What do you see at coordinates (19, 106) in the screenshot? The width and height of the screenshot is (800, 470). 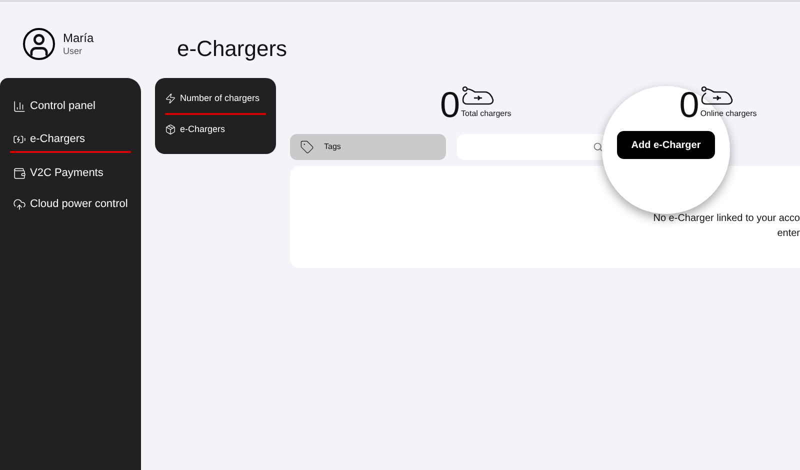 I see `bar-chart-icon` at bounding box center [19, 106].